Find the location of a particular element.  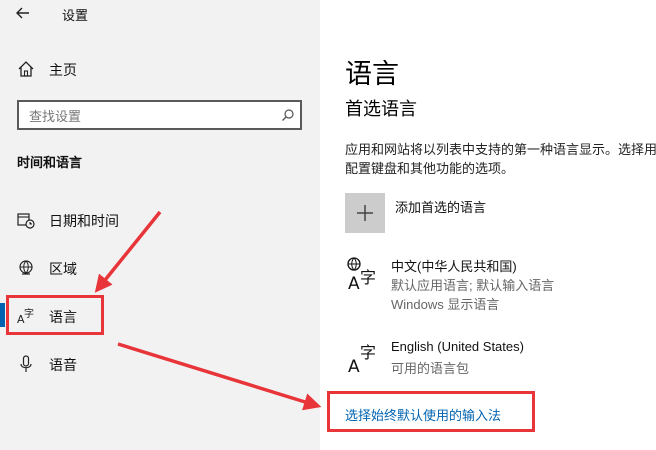

sidebar-item-speech: 语音 is located at coordinates (160, 364).